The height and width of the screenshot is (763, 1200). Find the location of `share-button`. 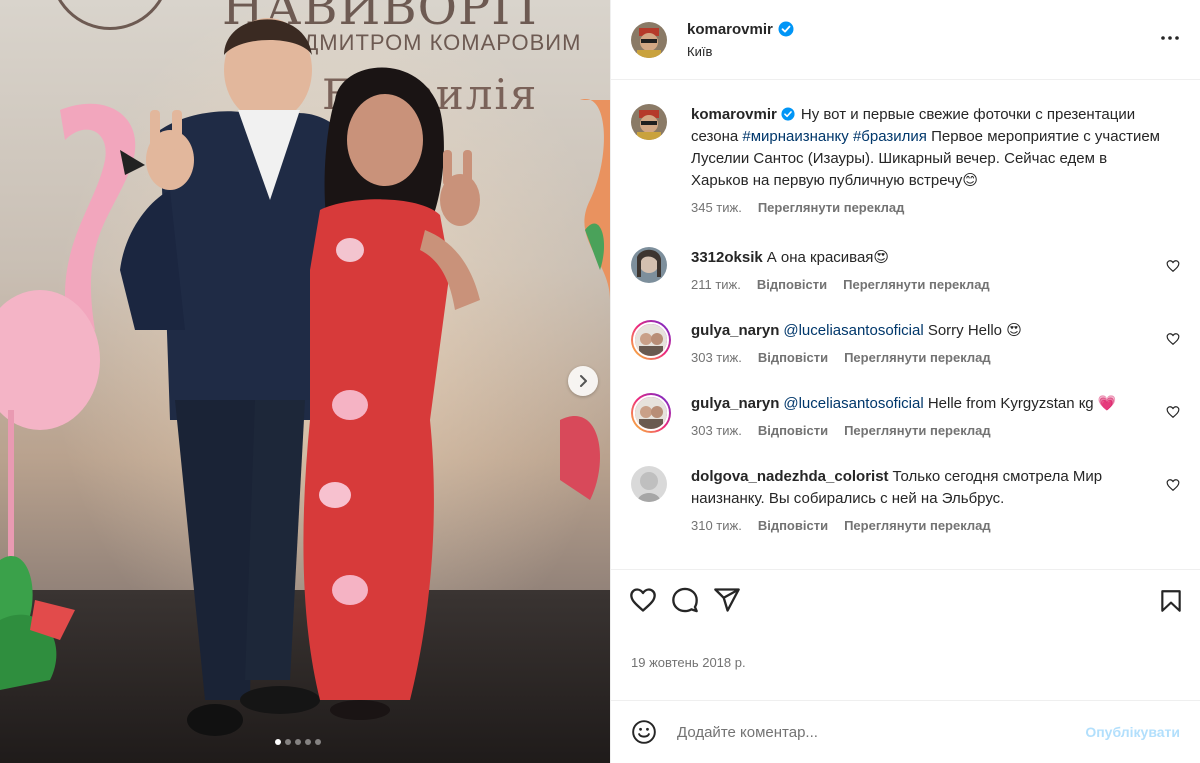

share-button is located at coordinates (727, 600).